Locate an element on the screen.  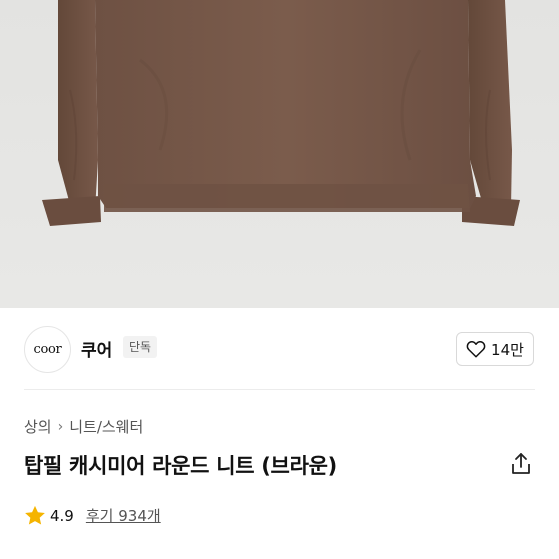
heart-outline-icon is located at coordinates (476, 349).